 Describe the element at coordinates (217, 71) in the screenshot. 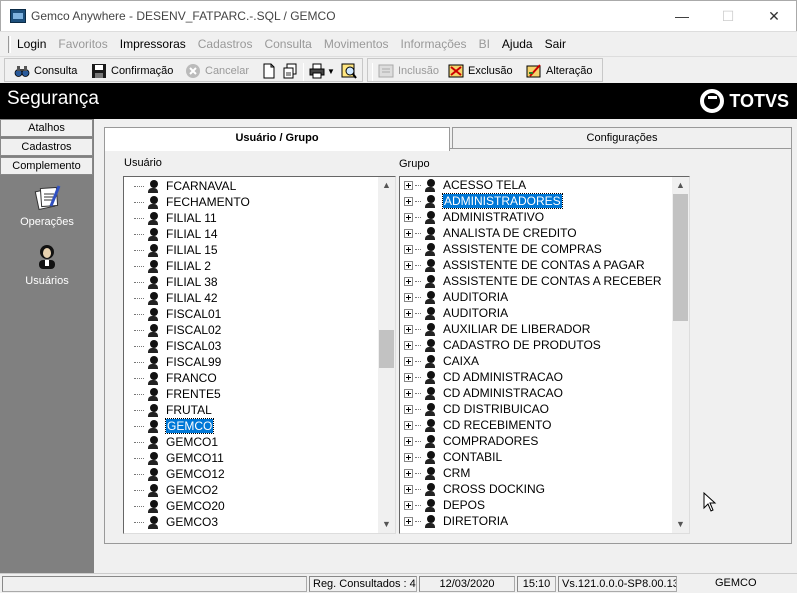

I see `cancelar-button: Cancelar` at that location.